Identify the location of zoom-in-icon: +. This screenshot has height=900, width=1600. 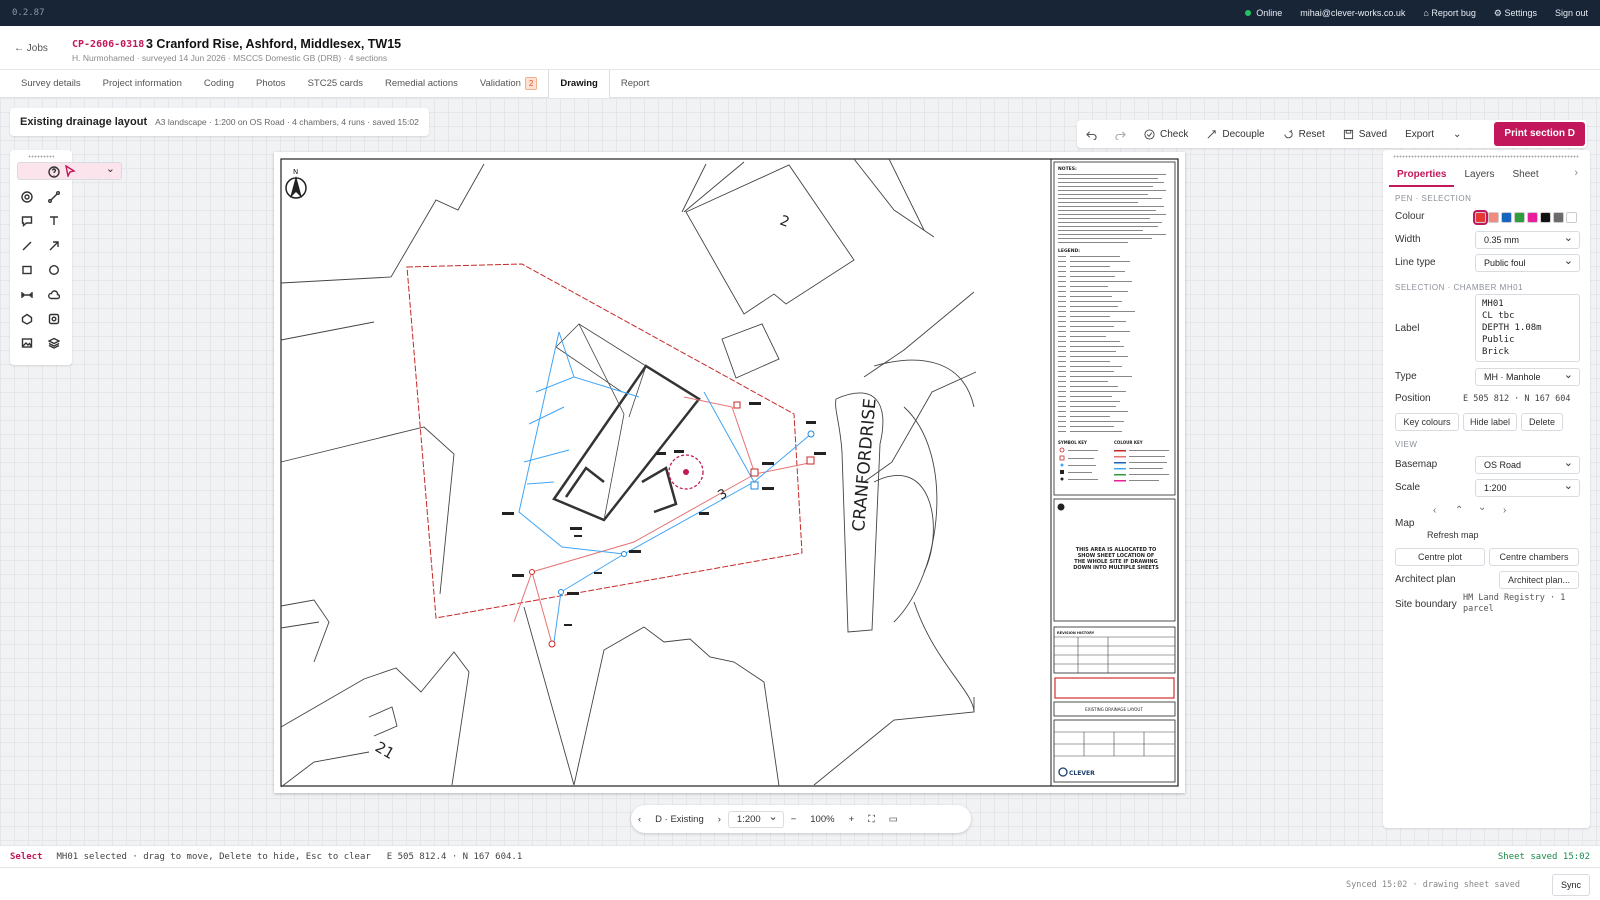
(852, 819).